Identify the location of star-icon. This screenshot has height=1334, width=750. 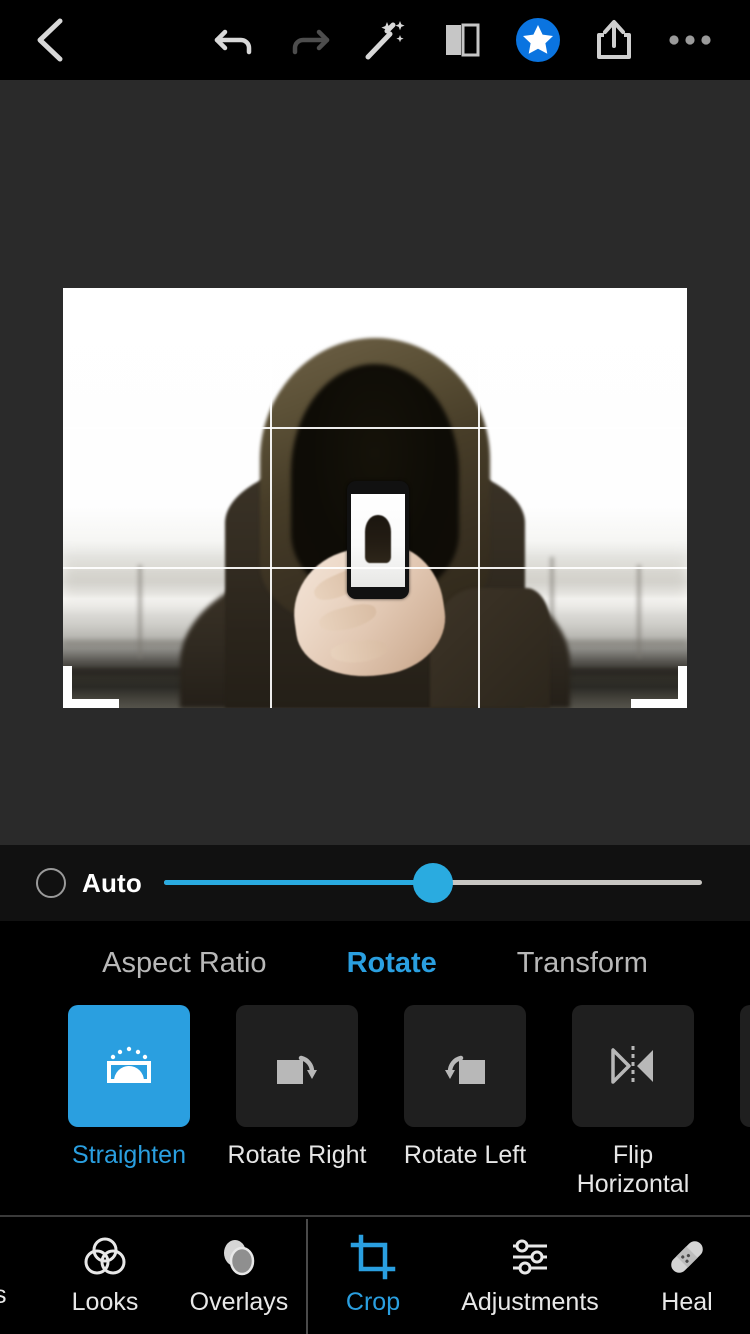
(538, 40).